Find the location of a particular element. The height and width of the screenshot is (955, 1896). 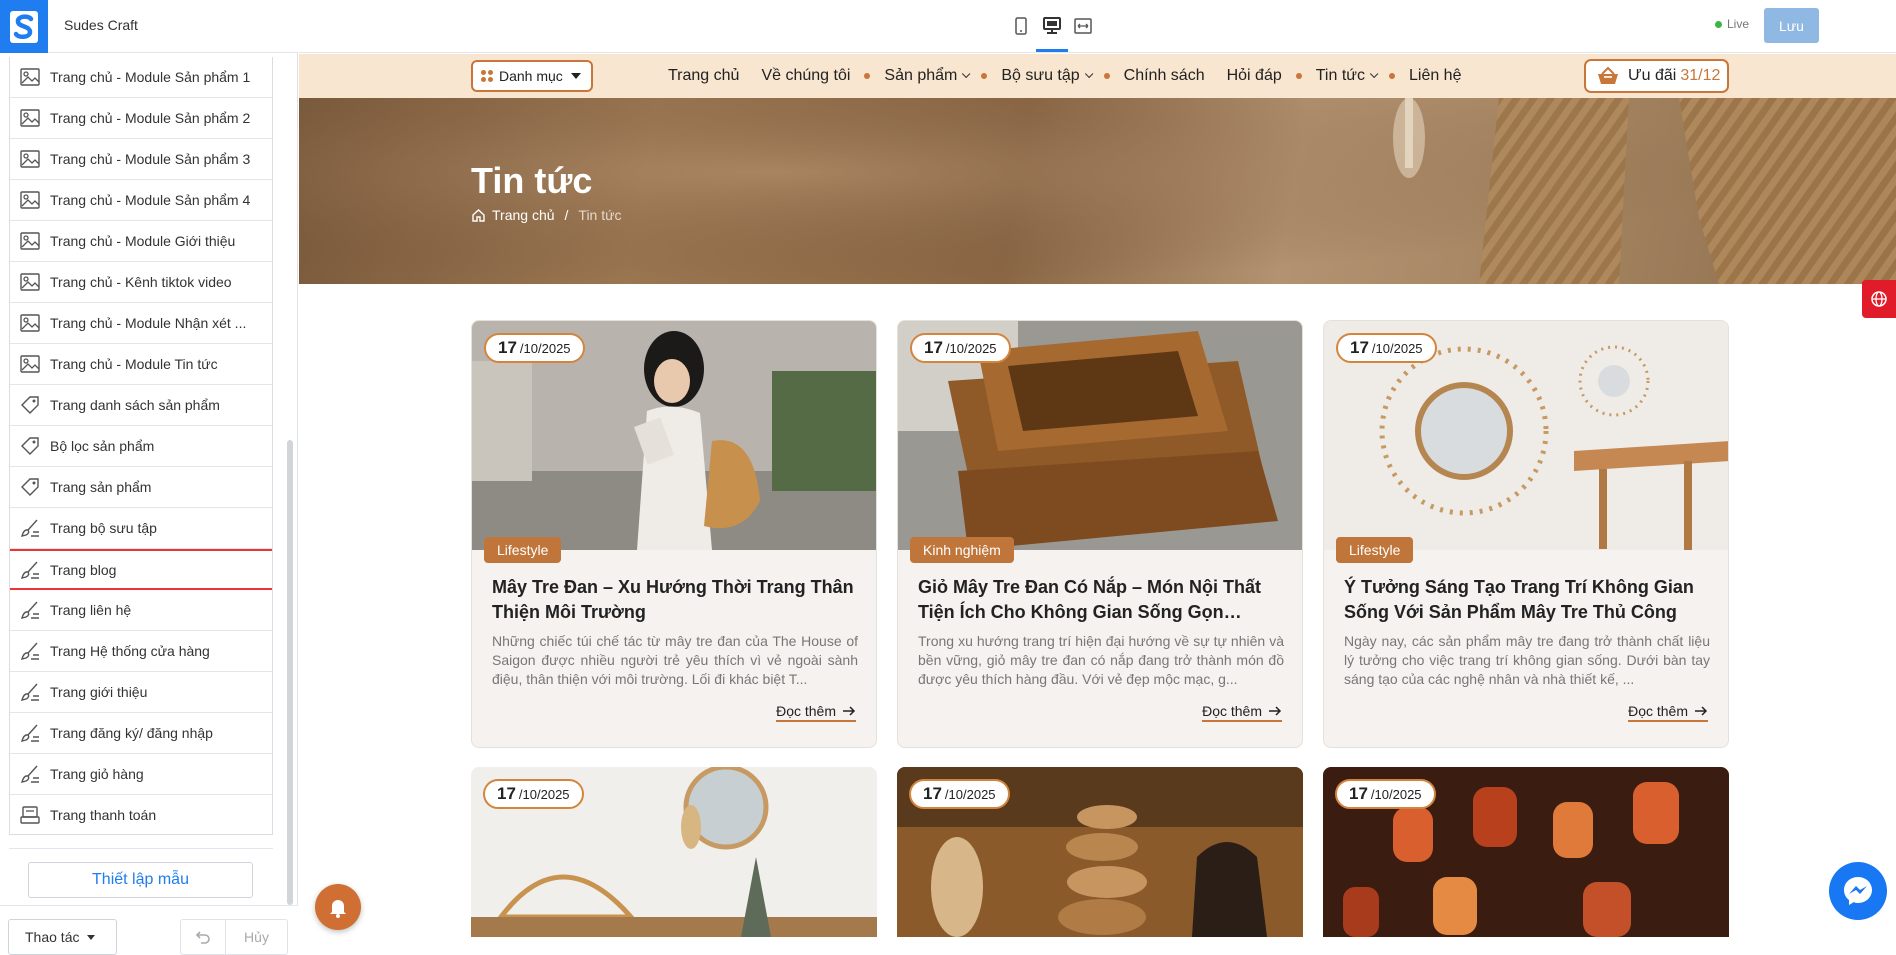

sidebar-item: Trang chủ - Module Sản phẩm 3 is located at coordinates (141, 159).